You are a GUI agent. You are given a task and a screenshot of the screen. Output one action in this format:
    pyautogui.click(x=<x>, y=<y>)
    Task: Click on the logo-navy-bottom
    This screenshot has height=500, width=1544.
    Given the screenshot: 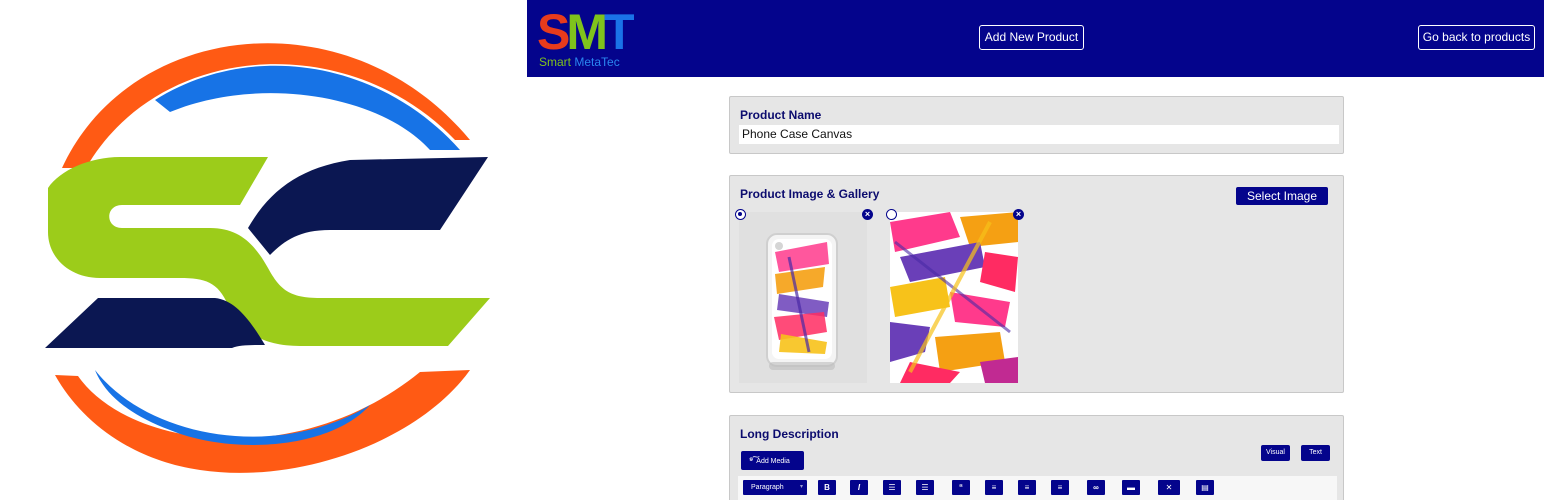 What is the action you would take?
    pyautogui.click(x=155, y=323)
    